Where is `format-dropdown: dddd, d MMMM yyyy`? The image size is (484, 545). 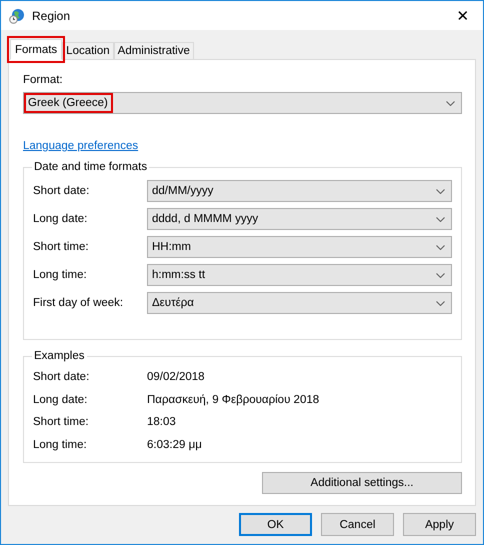 format-dropdown: dddd, d MMMM yyyy is located at coordinates (299, 219).